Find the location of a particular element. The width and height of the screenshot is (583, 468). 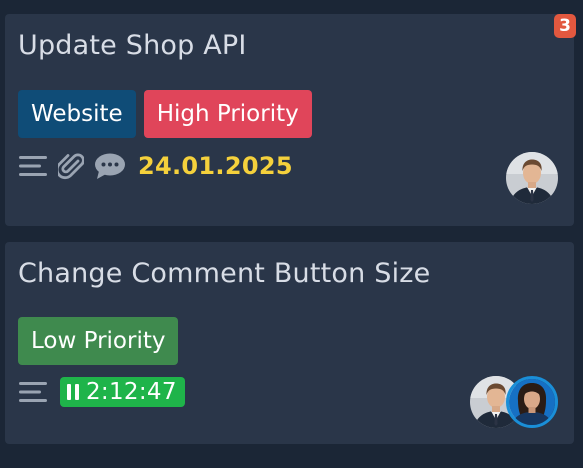

card-title: Update Shop API is located at coordinates (132, 45).